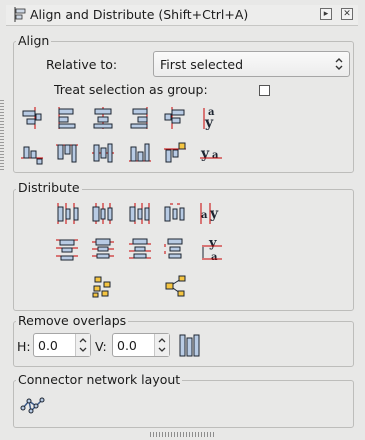 Image resolution: width=365 pixels, height=440 pixels. What do you see at coordinates (34, 40) in the screenshot?
I see `align-section-label: Align` at bounding box center [34, 40].